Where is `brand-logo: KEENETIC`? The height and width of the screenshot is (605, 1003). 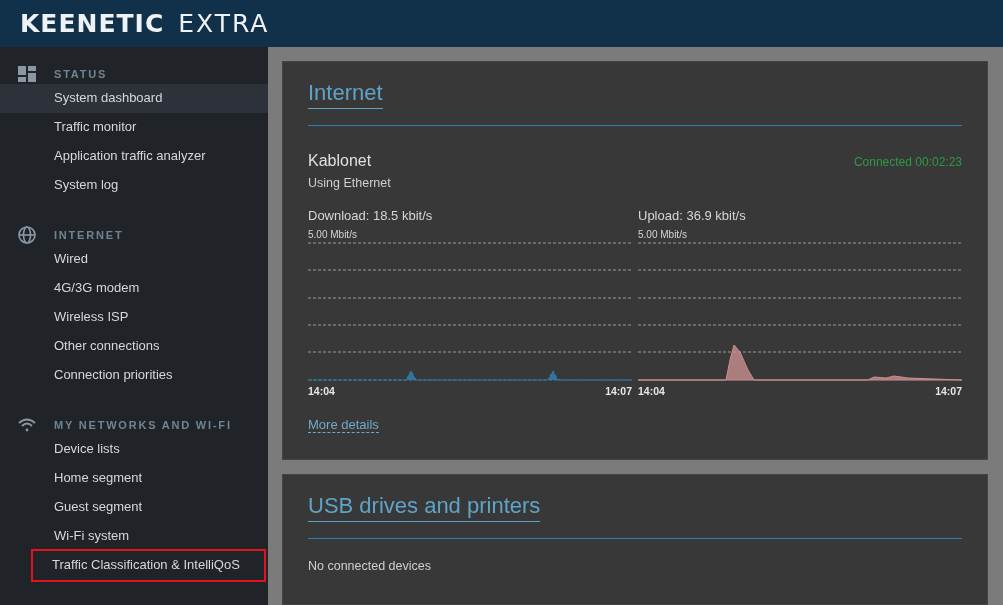
brand-logo: KEENETIC is located at coordinates (92, 23).